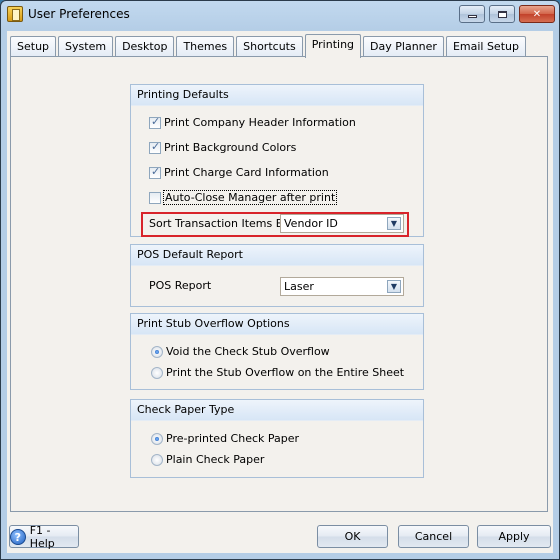  I want to click on radio-row: Pre-printed Check Paper, so click(225, 438).